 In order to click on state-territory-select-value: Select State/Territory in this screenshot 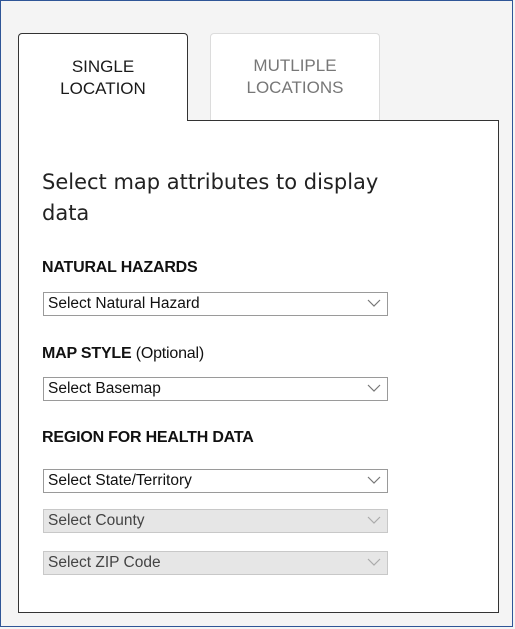, I will do `click(120, 480)`.